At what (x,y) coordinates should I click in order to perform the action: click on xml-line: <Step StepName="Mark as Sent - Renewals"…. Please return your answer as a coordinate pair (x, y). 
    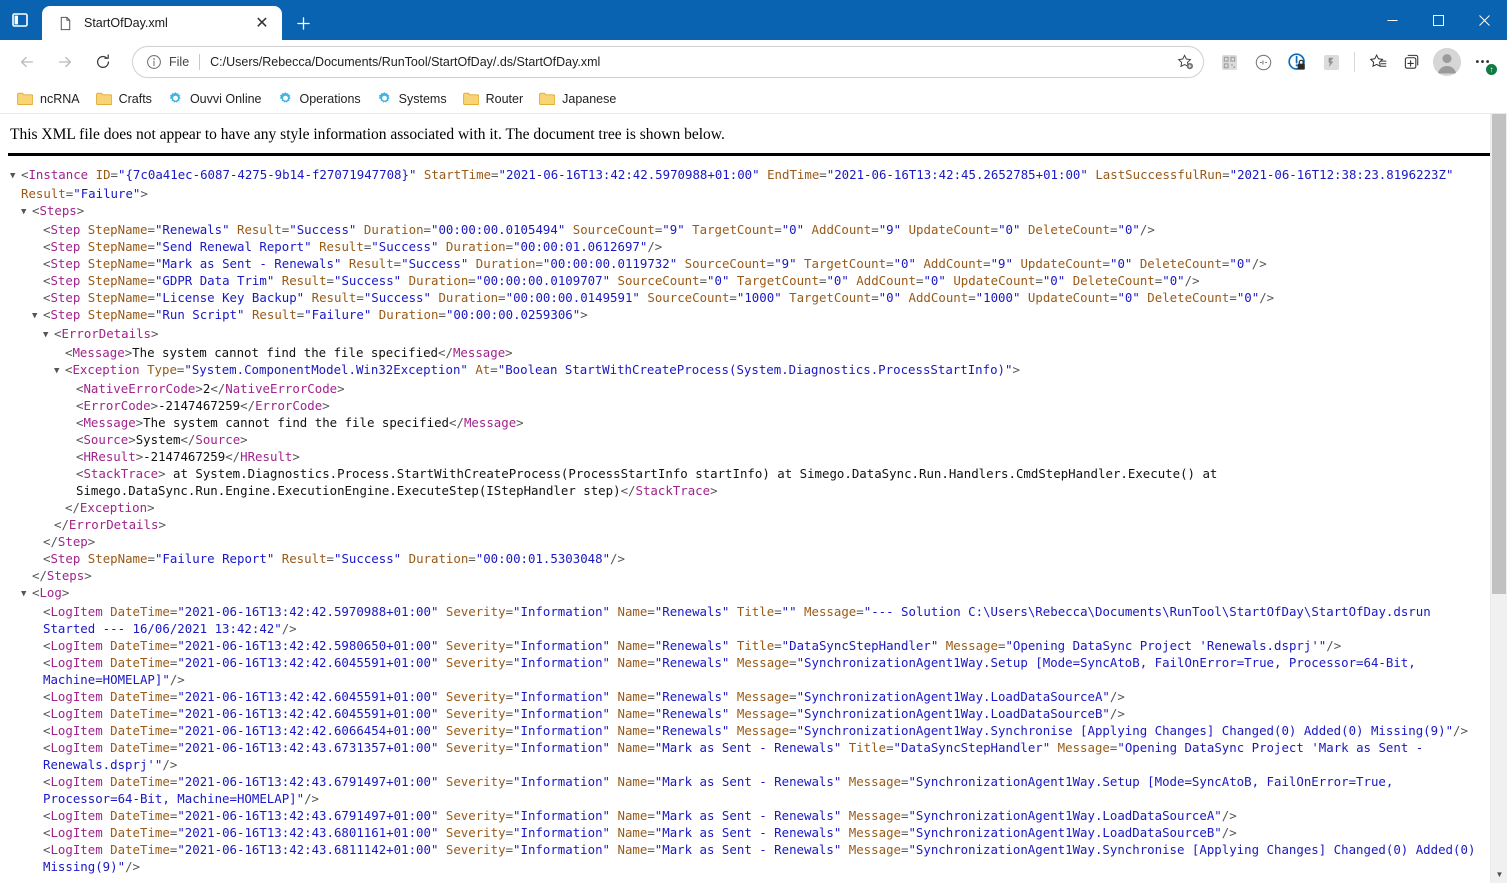
    Looking at the image, I should click on (655, 263).